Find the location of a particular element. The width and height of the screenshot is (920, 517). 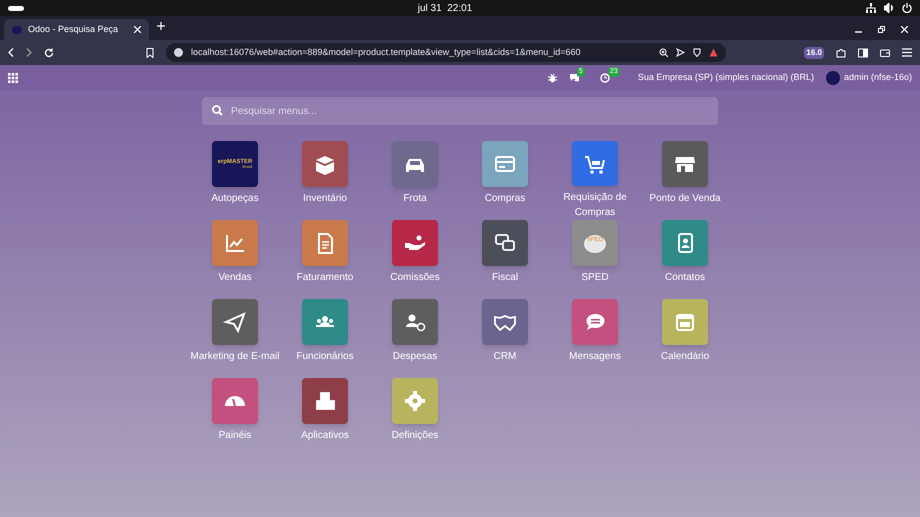

info-icon is located at coordinates (178, 52).